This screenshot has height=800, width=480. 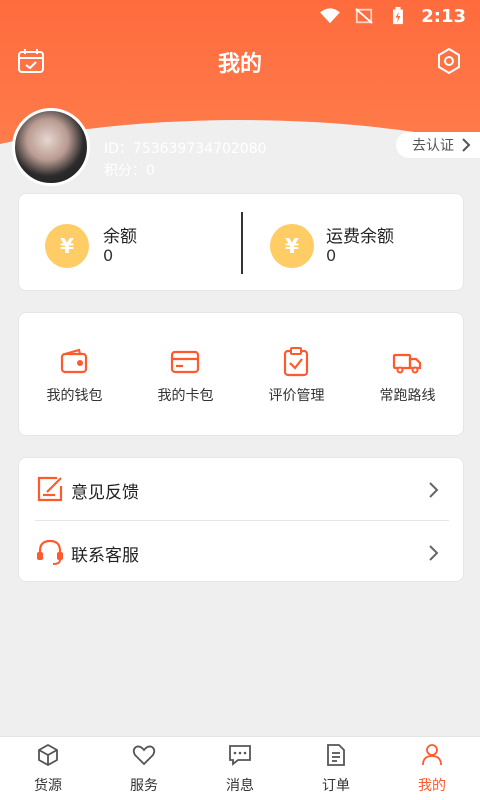 I want to click on balance-card: ¥ 余额 0 ¥ 运费余额 0, so click(x=241, y=242).